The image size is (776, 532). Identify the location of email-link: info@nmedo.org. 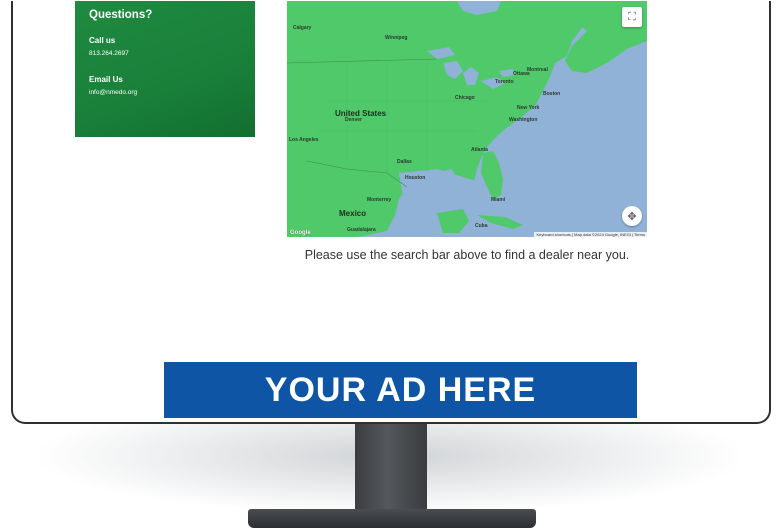
(165, 92).